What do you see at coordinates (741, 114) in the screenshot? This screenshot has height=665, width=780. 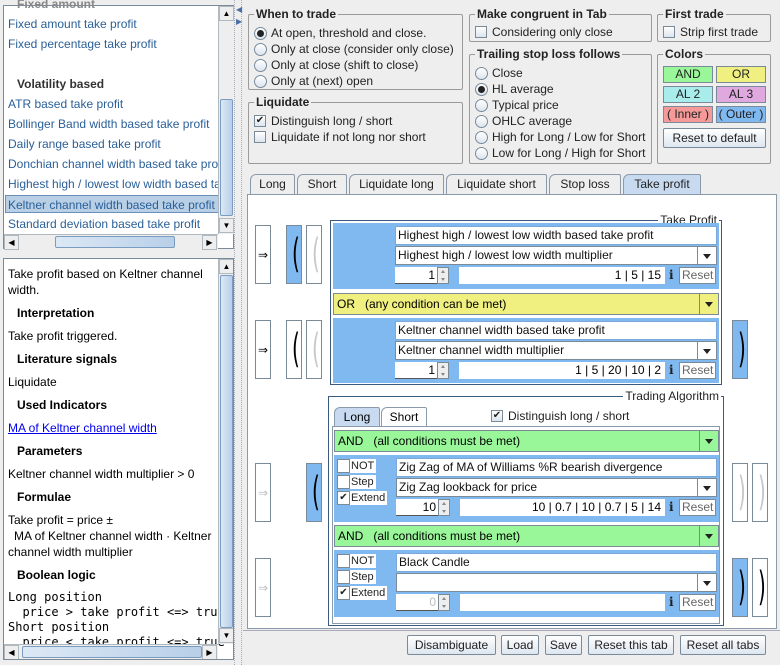 I see `outer-color-button: ( Outer )` at bounding box center [741, 114].